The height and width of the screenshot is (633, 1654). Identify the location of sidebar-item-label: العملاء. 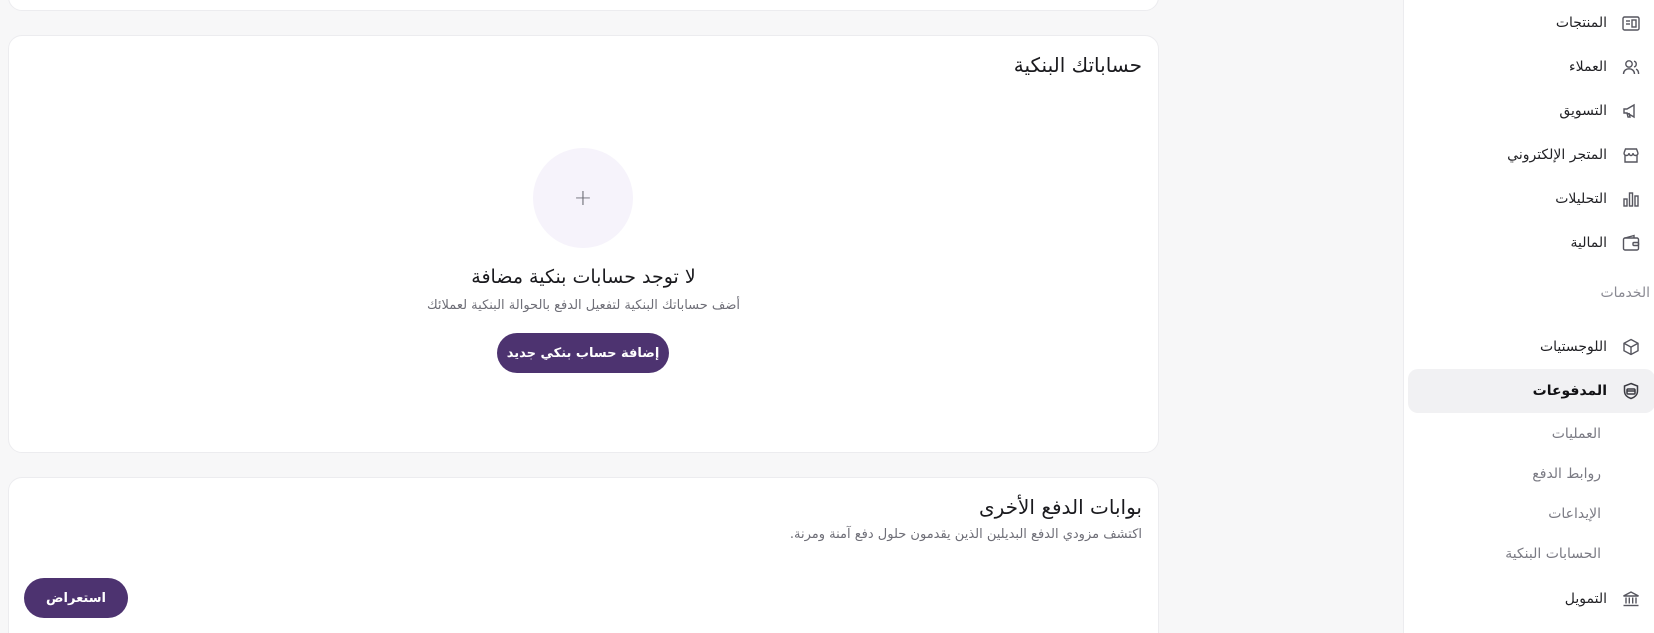
(1588, 67).